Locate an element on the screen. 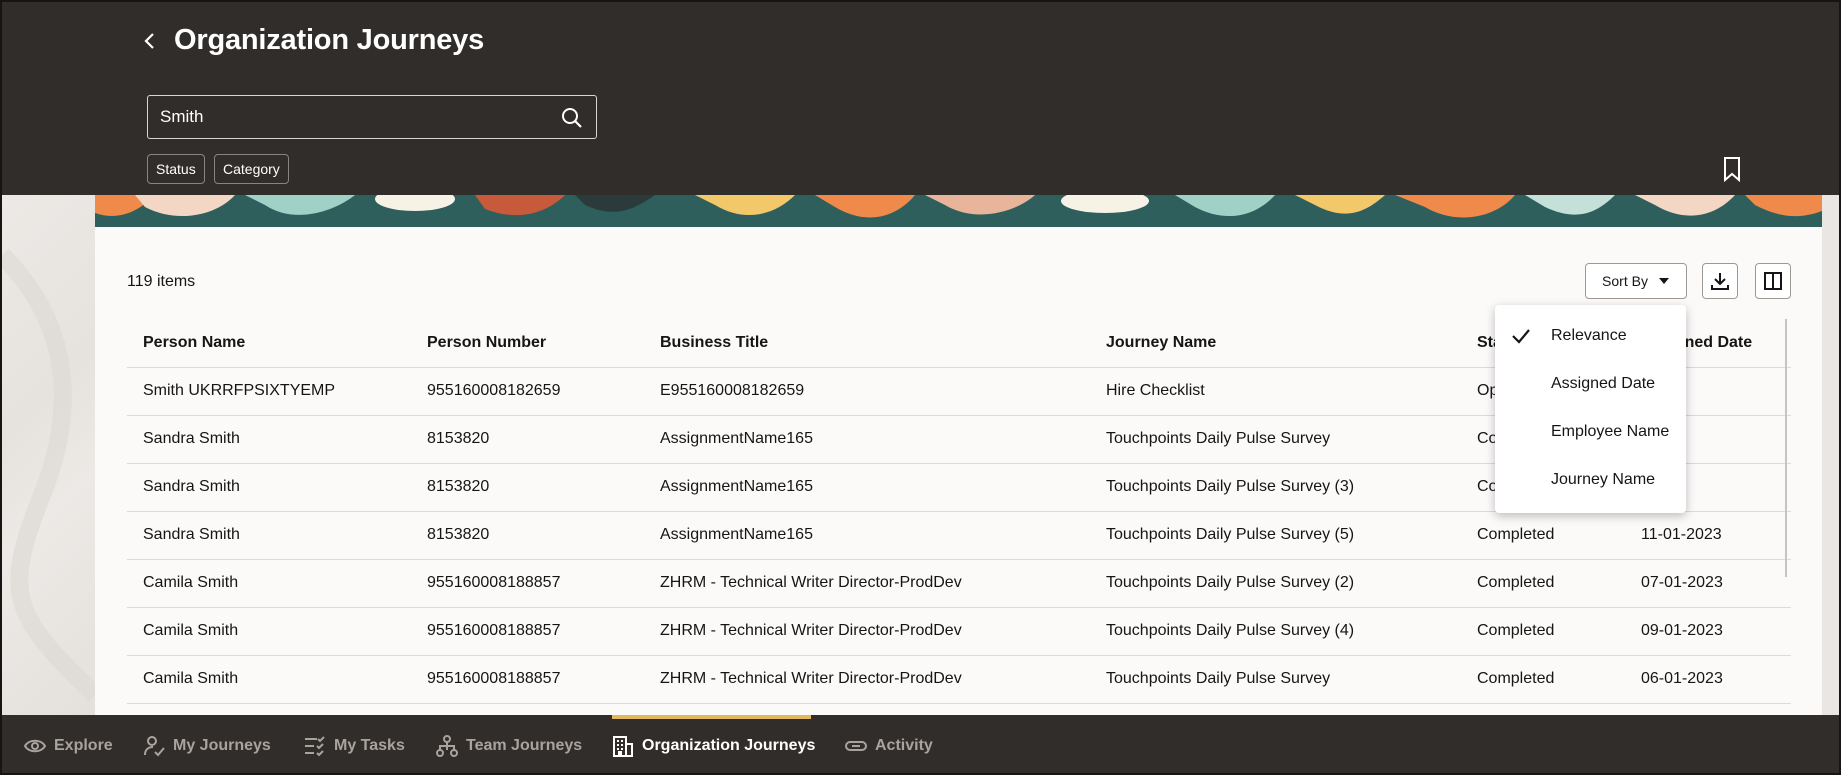 Image resolution: width=1841 pixels, height=775 pixels. sort-option-label: Assigned Date is located at coordinates (1603, 383).